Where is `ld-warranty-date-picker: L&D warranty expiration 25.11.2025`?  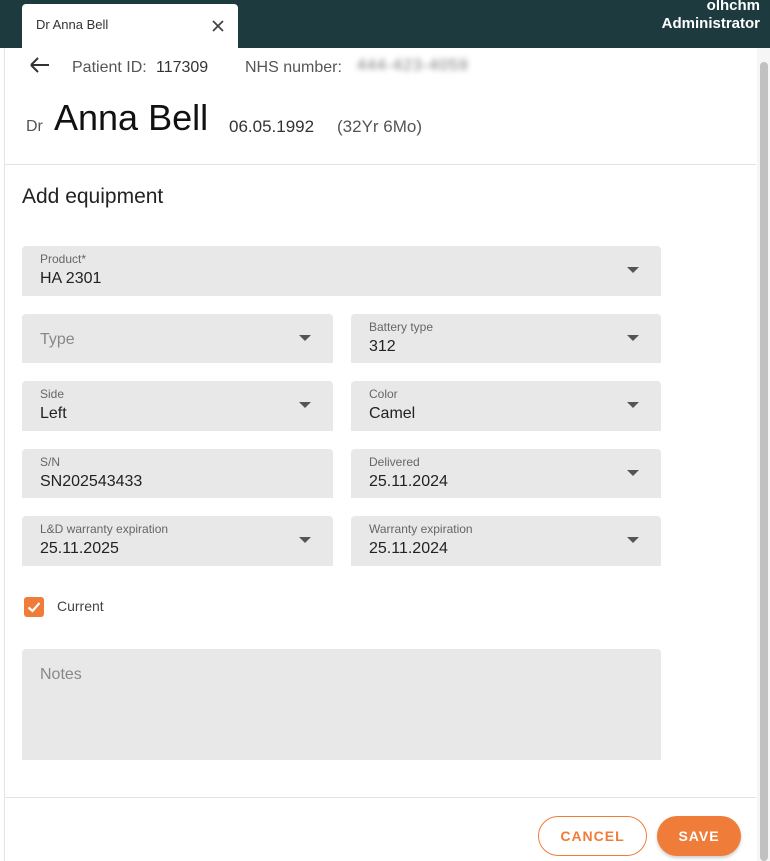
ld-warranty-date-picker: L&D warranty expiration 25.11.2025 is located at coordinates (177, 541).